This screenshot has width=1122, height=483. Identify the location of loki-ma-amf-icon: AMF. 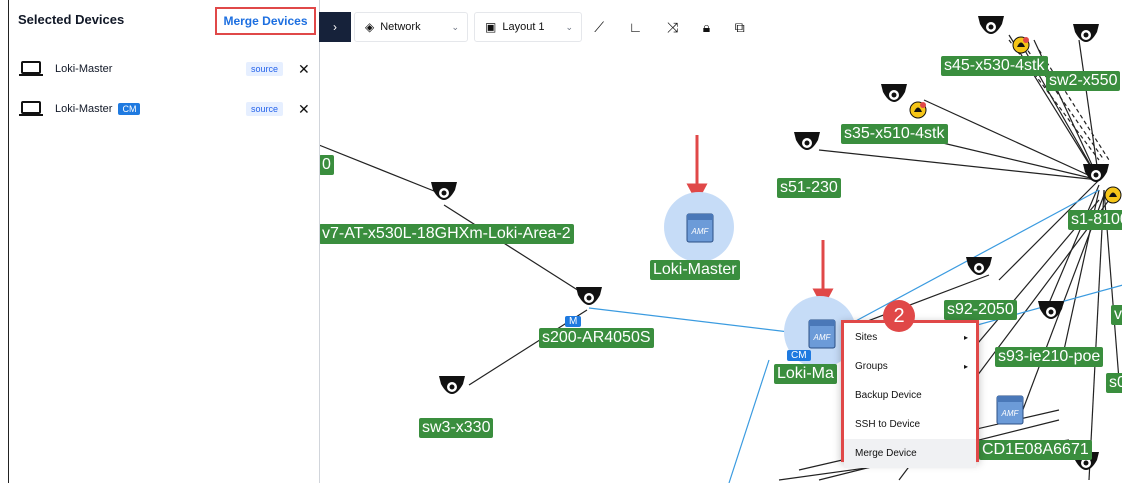
(822, 333).